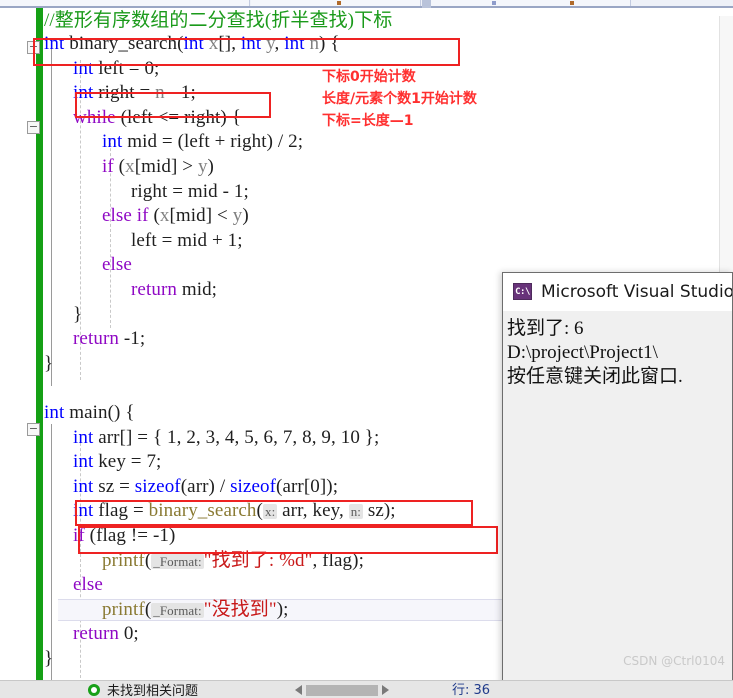 The image size is (733, 698). Describe the element at coordinates (385, 690) in the screenshot. I see `scroll-right-arrow-icon` at that location.